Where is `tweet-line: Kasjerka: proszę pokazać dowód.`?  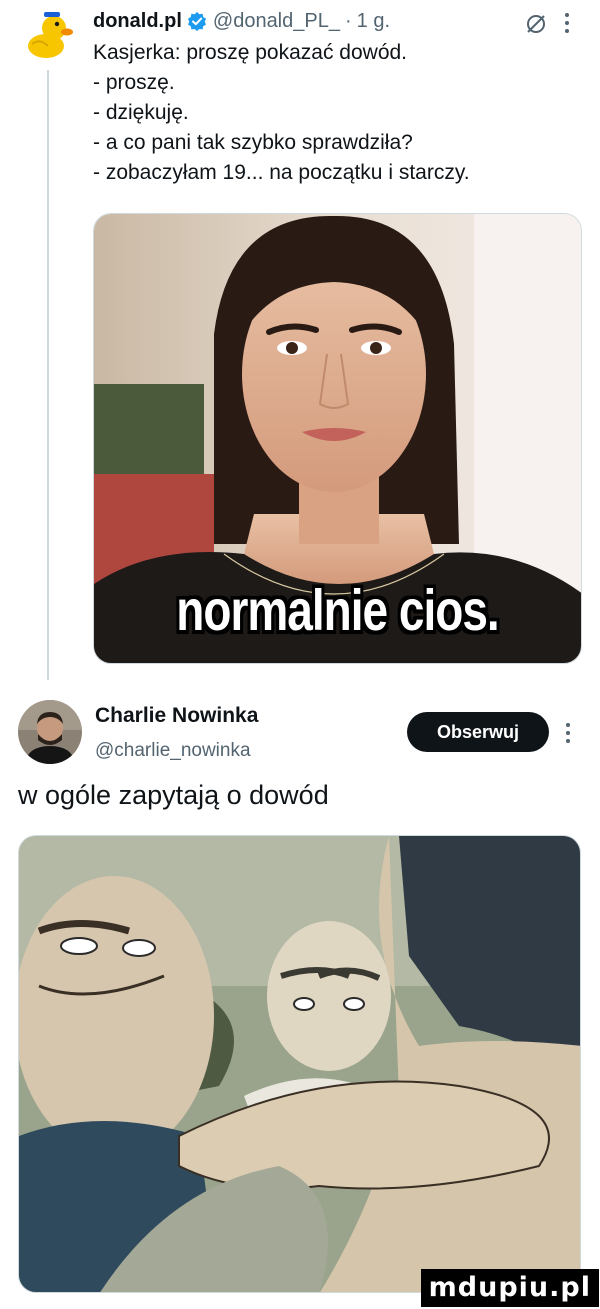
tweet-line: Kasjerka: proszę pokazać dowód. is located at coordinates (250, 52).